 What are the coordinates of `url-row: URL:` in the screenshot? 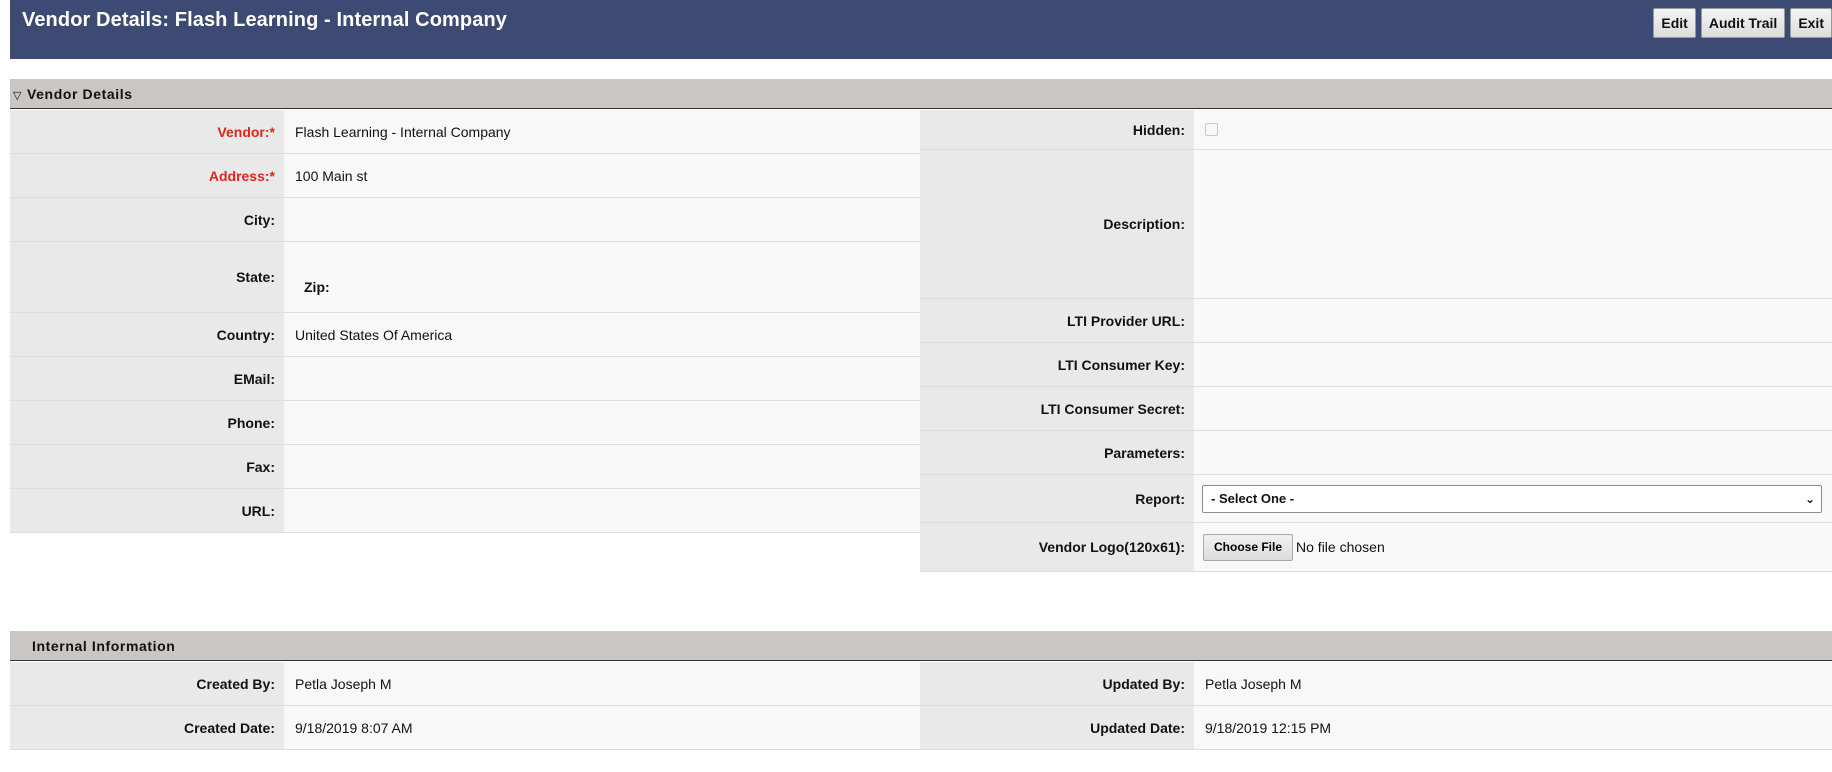 It's located at (465, 511).